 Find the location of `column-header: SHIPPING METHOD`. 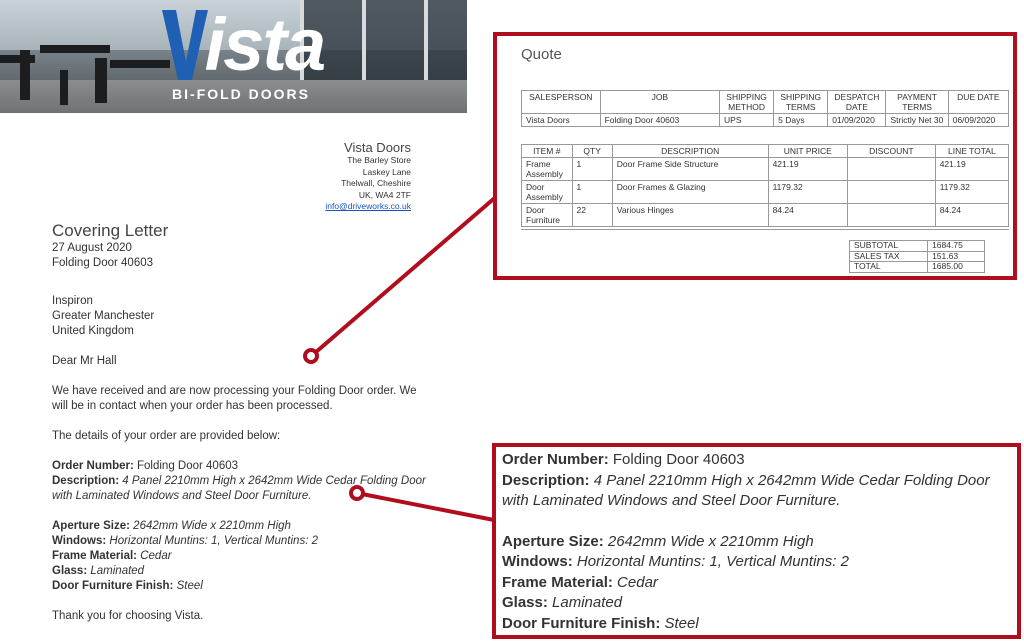

column-header: SHIPPING METHOD is located at coordinates (747, 102).